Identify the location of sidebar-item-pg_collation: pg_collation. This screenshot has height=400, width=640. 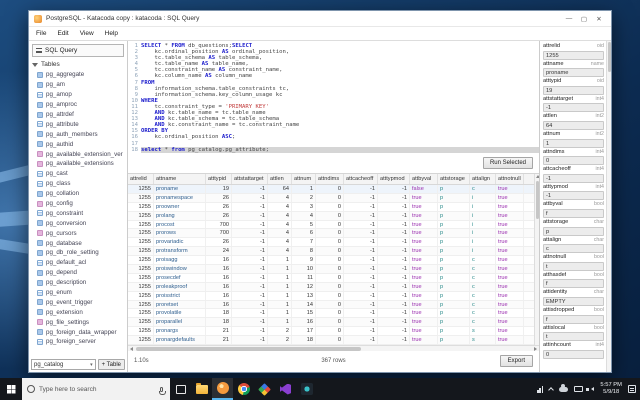
(78, 194).